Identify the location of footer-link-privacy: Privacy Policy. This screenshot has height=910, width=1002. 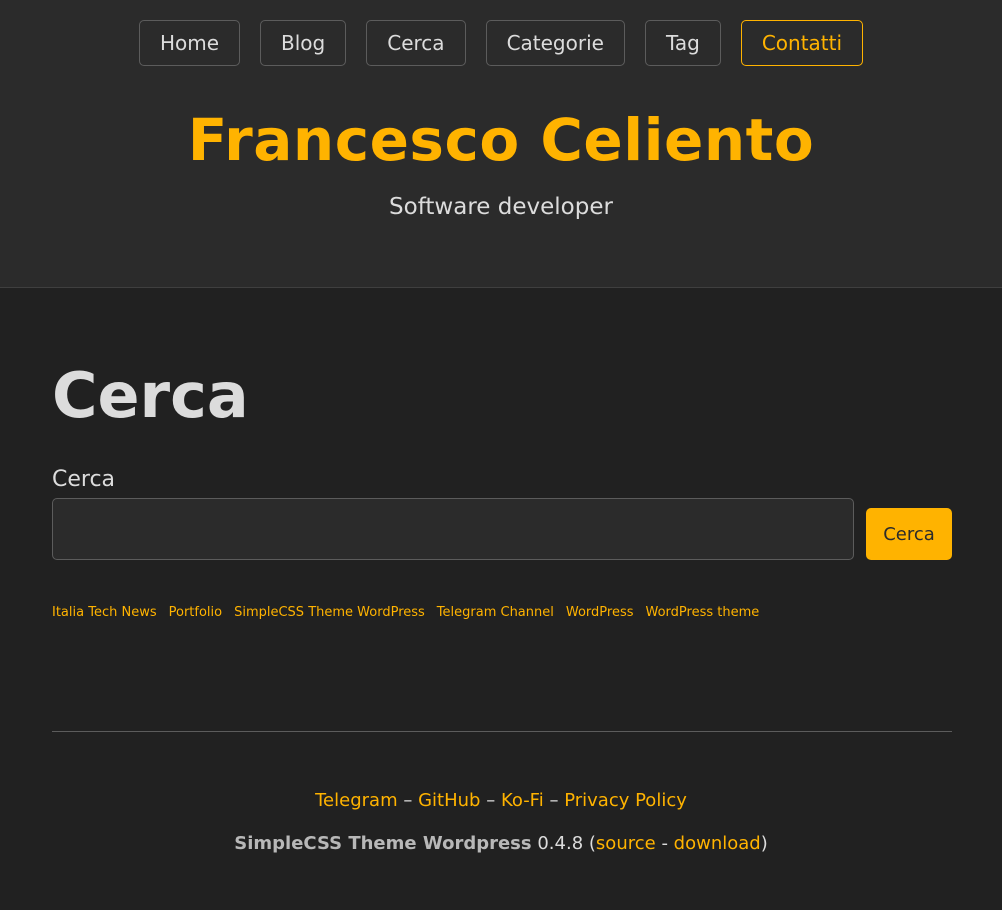
(625, 800).